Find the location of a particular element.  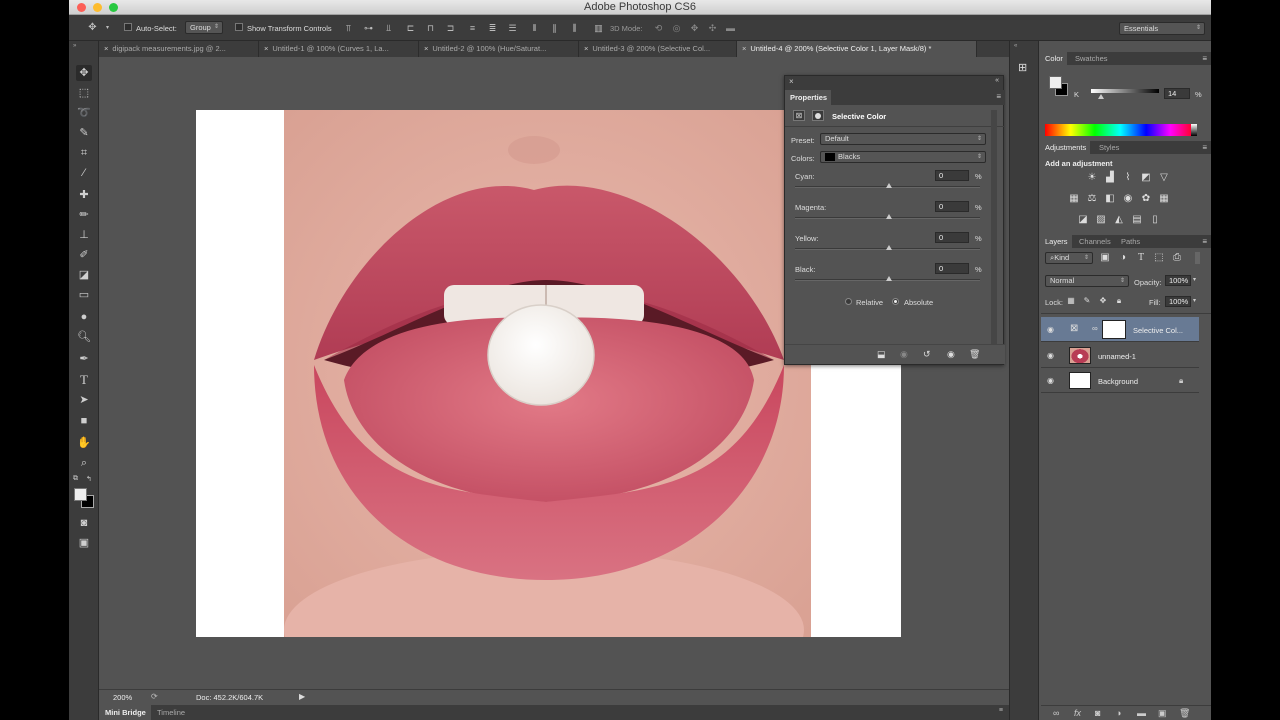

black-white-icon: ◧ is located at coordinates (1110, 199).